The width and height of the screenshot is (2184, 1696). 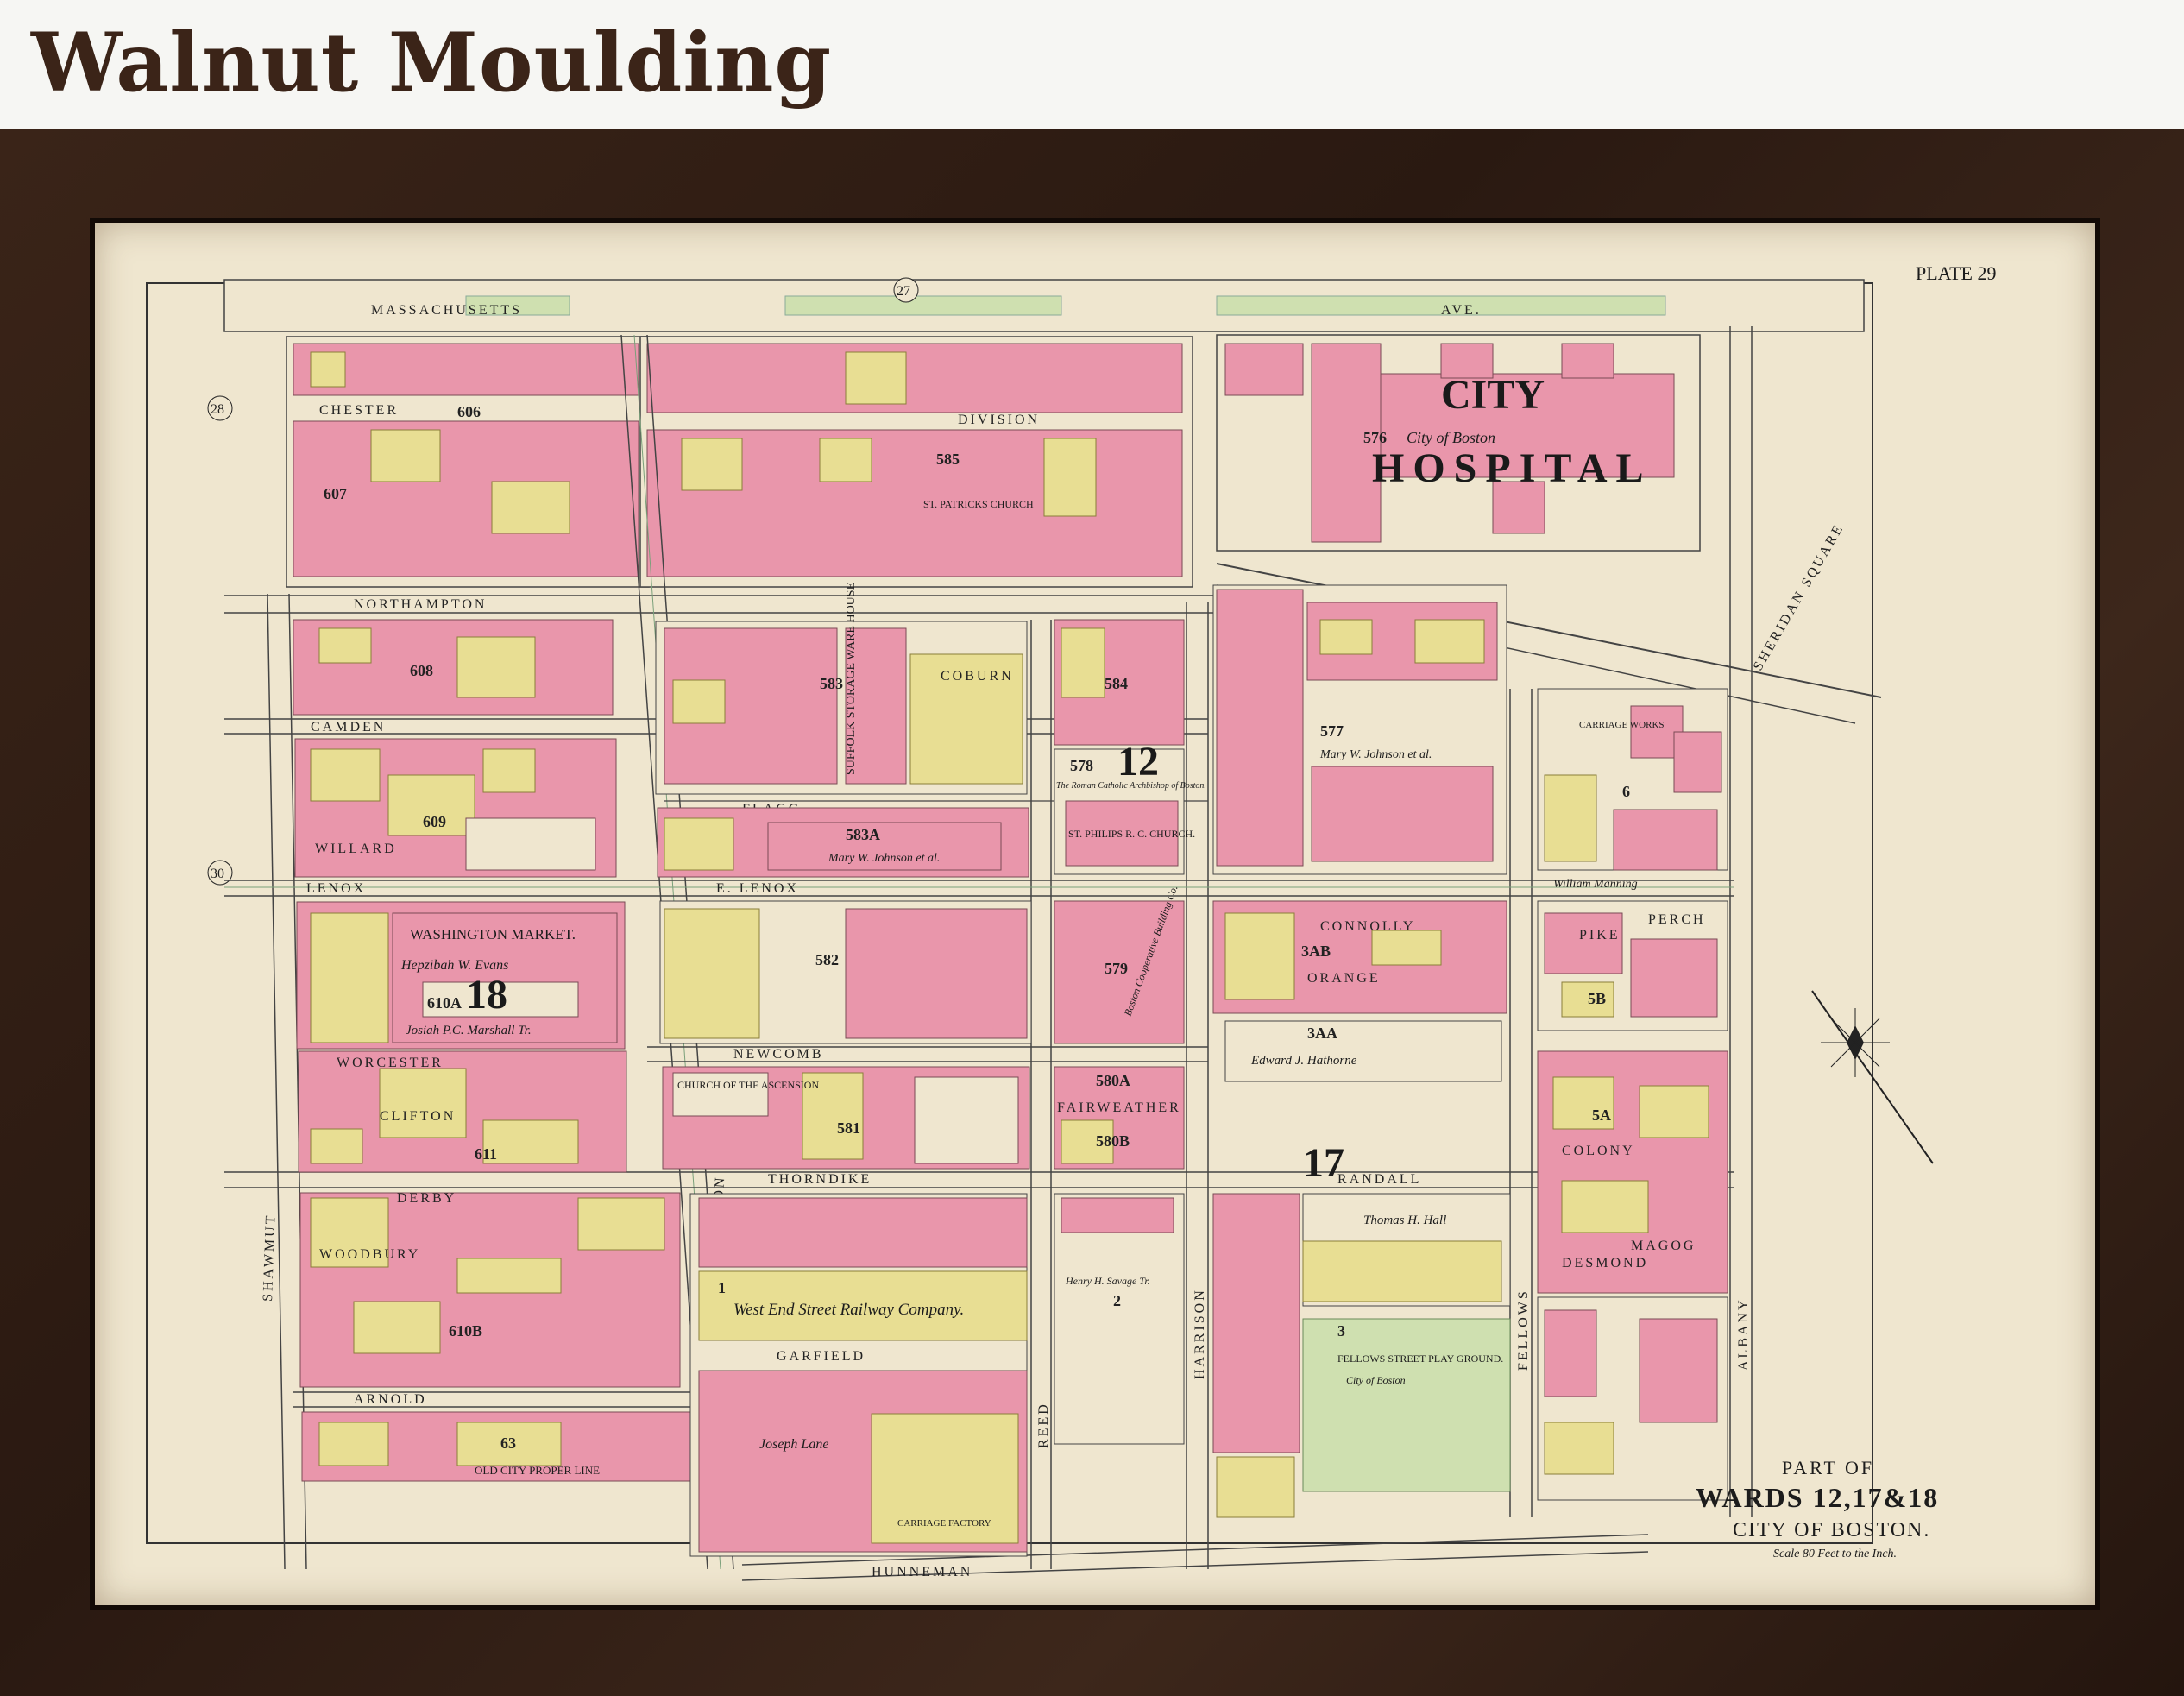 I want to click on st-philips-label: ST. PHILIPS R. C. CHURCH., so click(x=1131, y=834).